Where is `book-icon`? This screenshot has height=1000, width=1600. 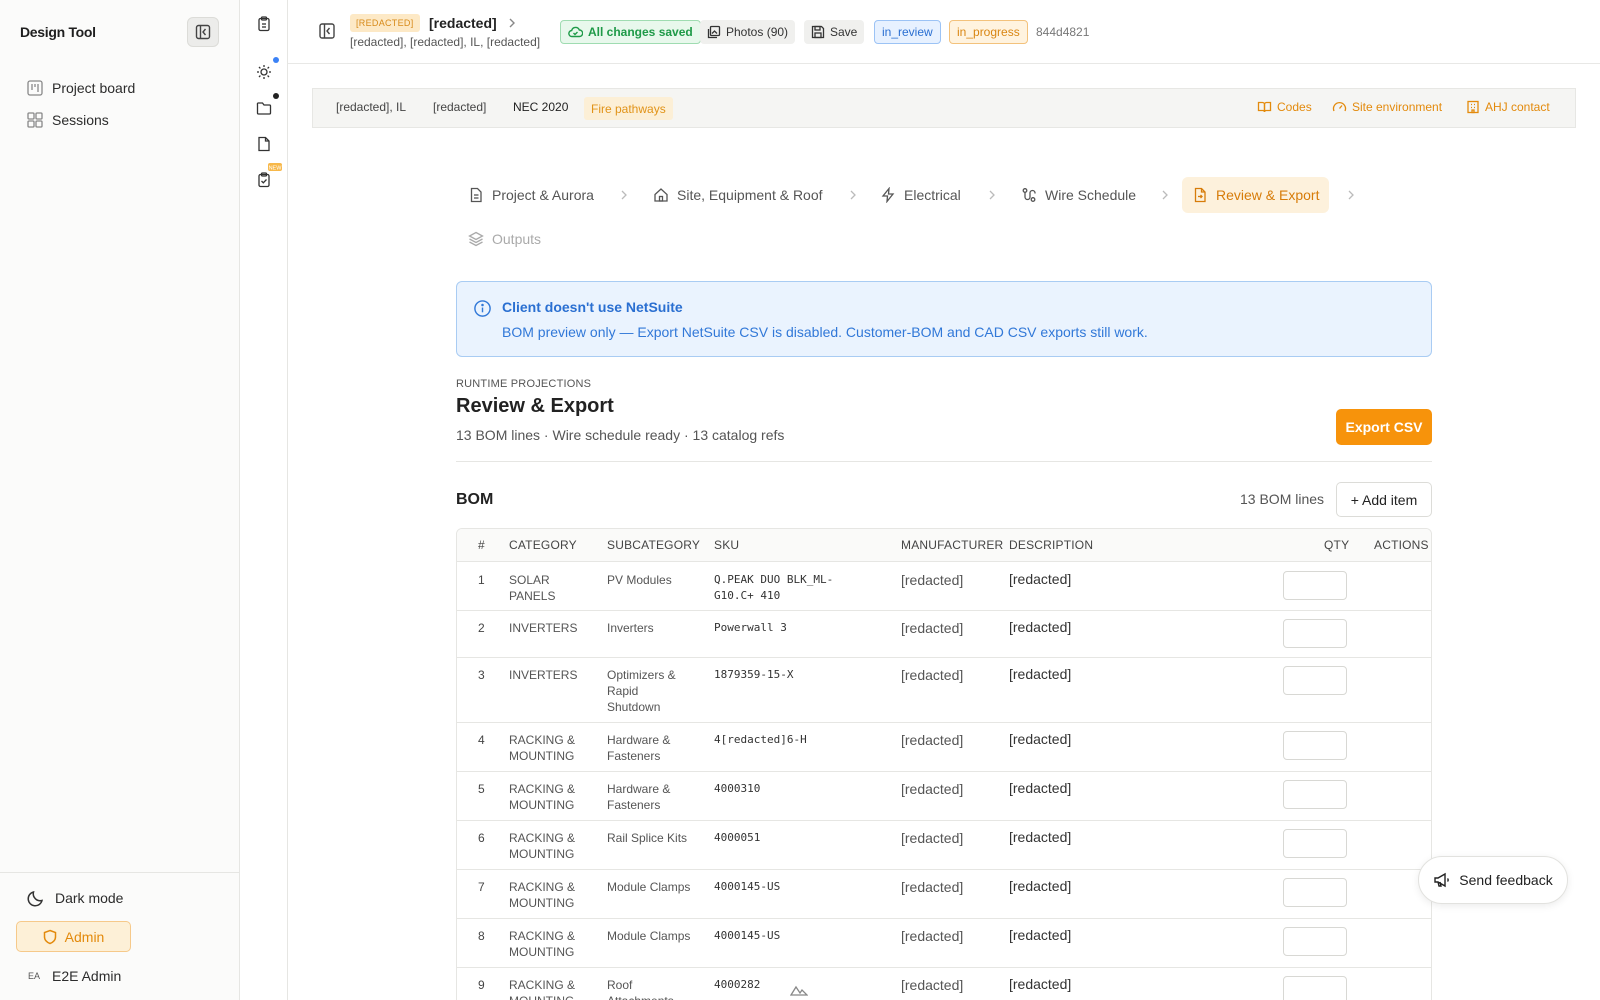 book-icon is located at coordinates (1264, 107).